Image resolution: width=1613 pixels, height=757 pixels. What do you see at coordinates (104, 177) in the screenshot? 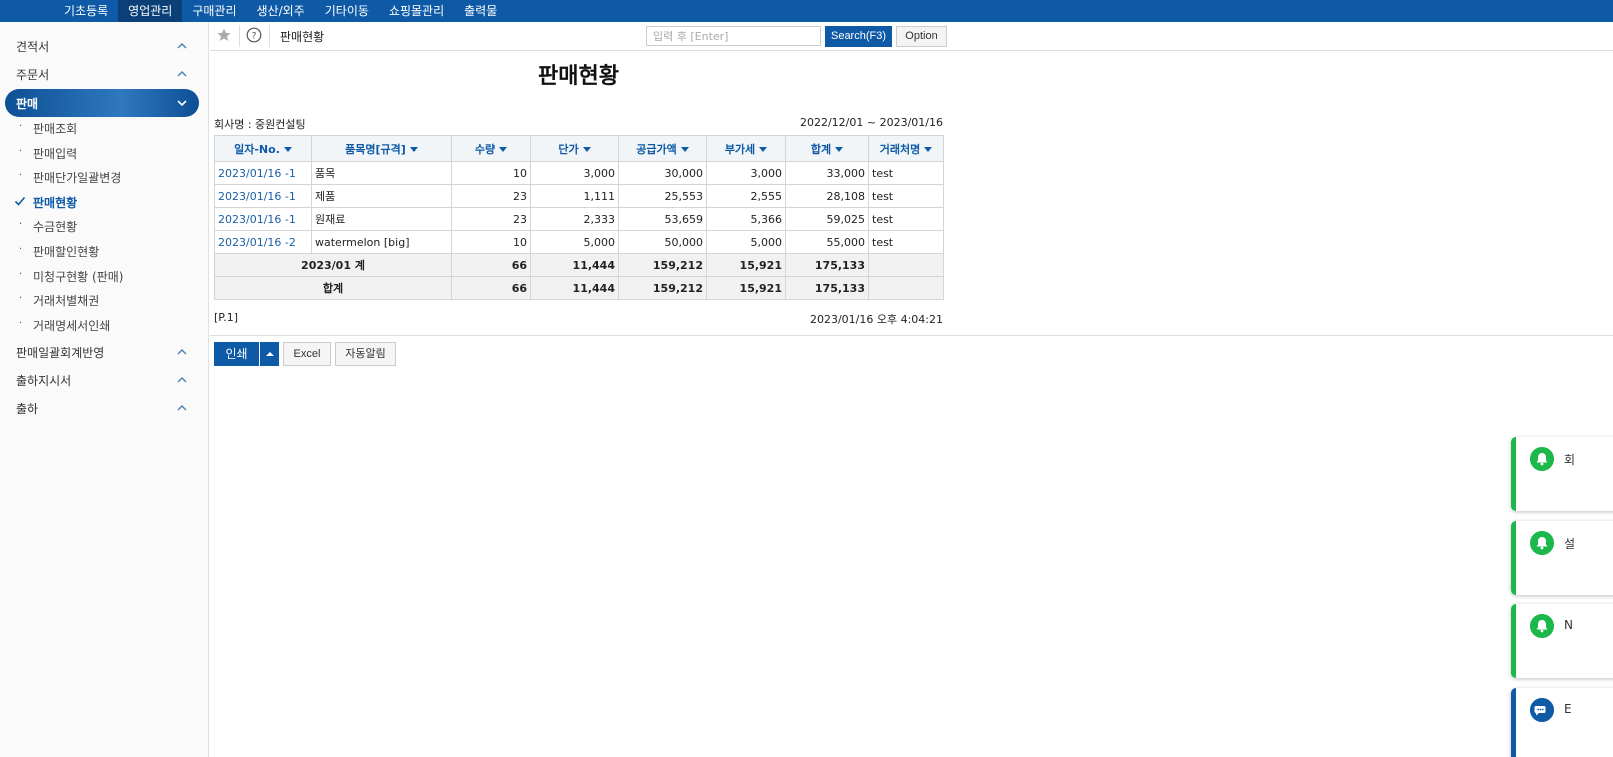
I see `sidebar-subitem: · 판매단가일괄변경` at bounding box center [104, 177].